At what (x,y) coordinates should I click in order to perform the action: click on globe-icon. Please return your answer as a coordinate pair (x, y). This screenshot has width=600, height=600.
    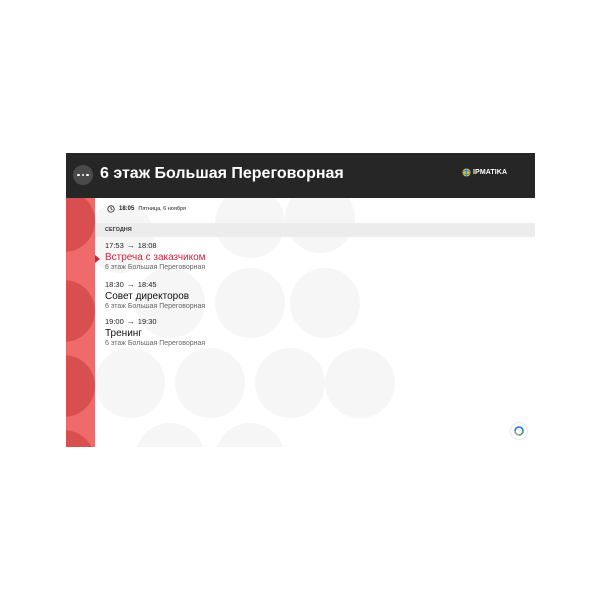
    Looking at the image, I should click on (466, 172).